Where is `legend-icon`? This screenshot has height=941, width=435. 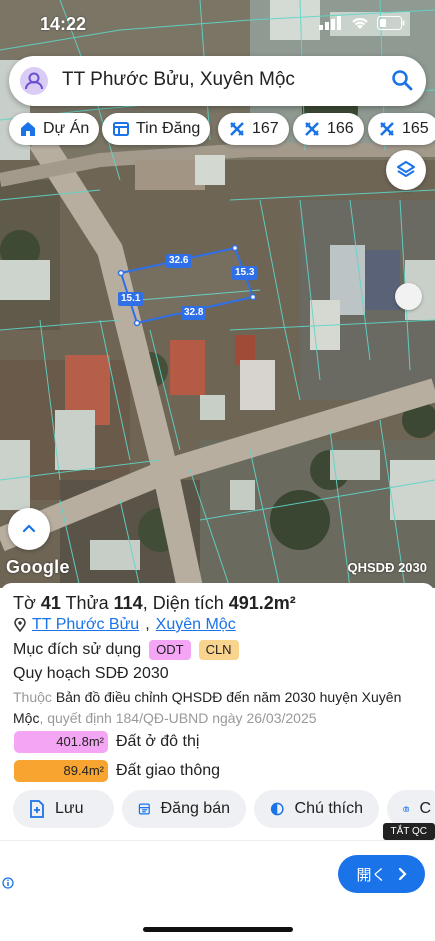
legend-icon is located at coordinates (277, 809).